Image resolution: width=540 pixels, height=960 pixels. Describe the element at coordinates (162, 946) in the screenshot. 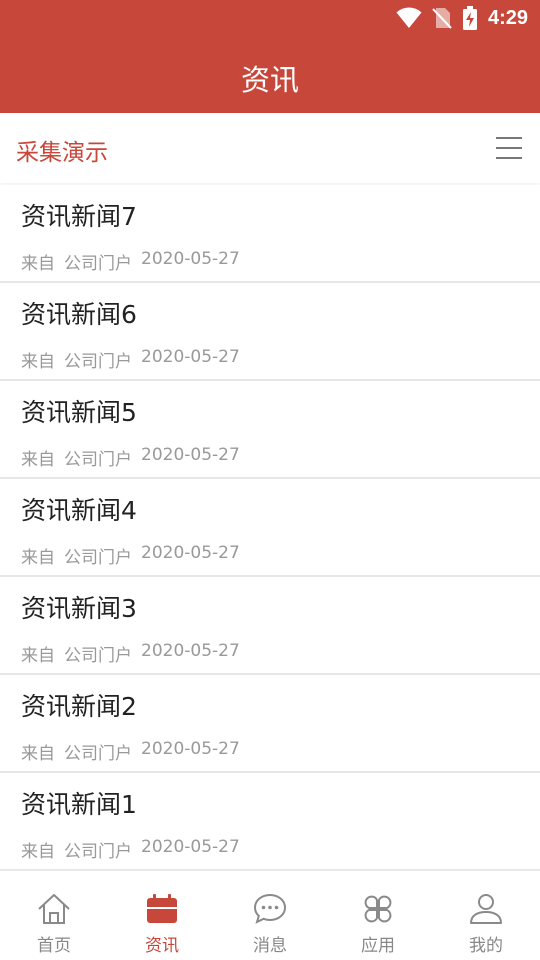

I see `tab-label: 资讯` at that location.